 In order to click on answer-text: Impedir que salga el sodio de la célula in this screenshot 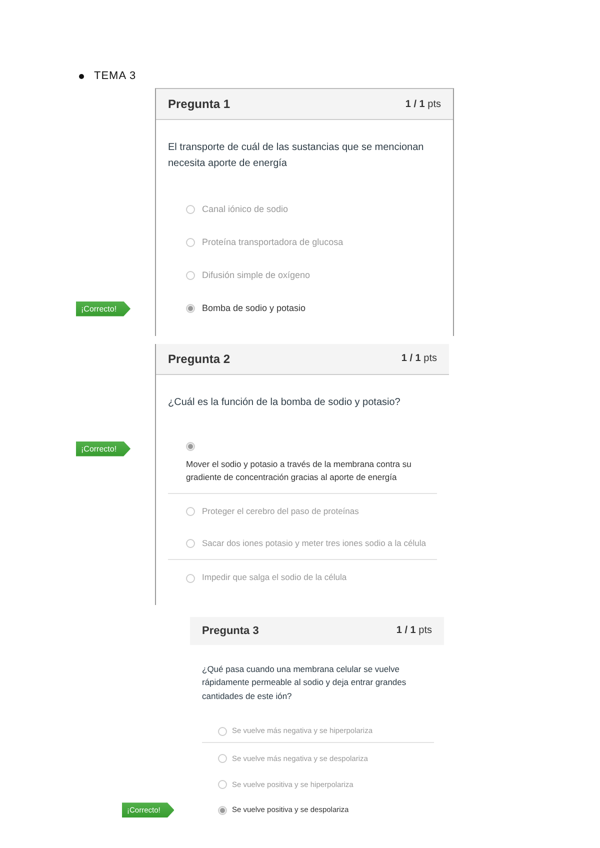, I will do `click(274, 577)`.